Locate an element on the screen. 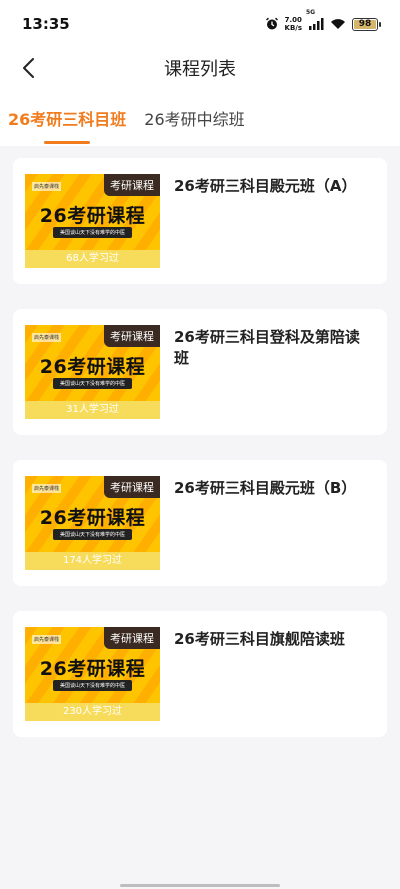 This screenshot has height=889, width=400. status-time: 13:35 is located at coordinates (46, 24).